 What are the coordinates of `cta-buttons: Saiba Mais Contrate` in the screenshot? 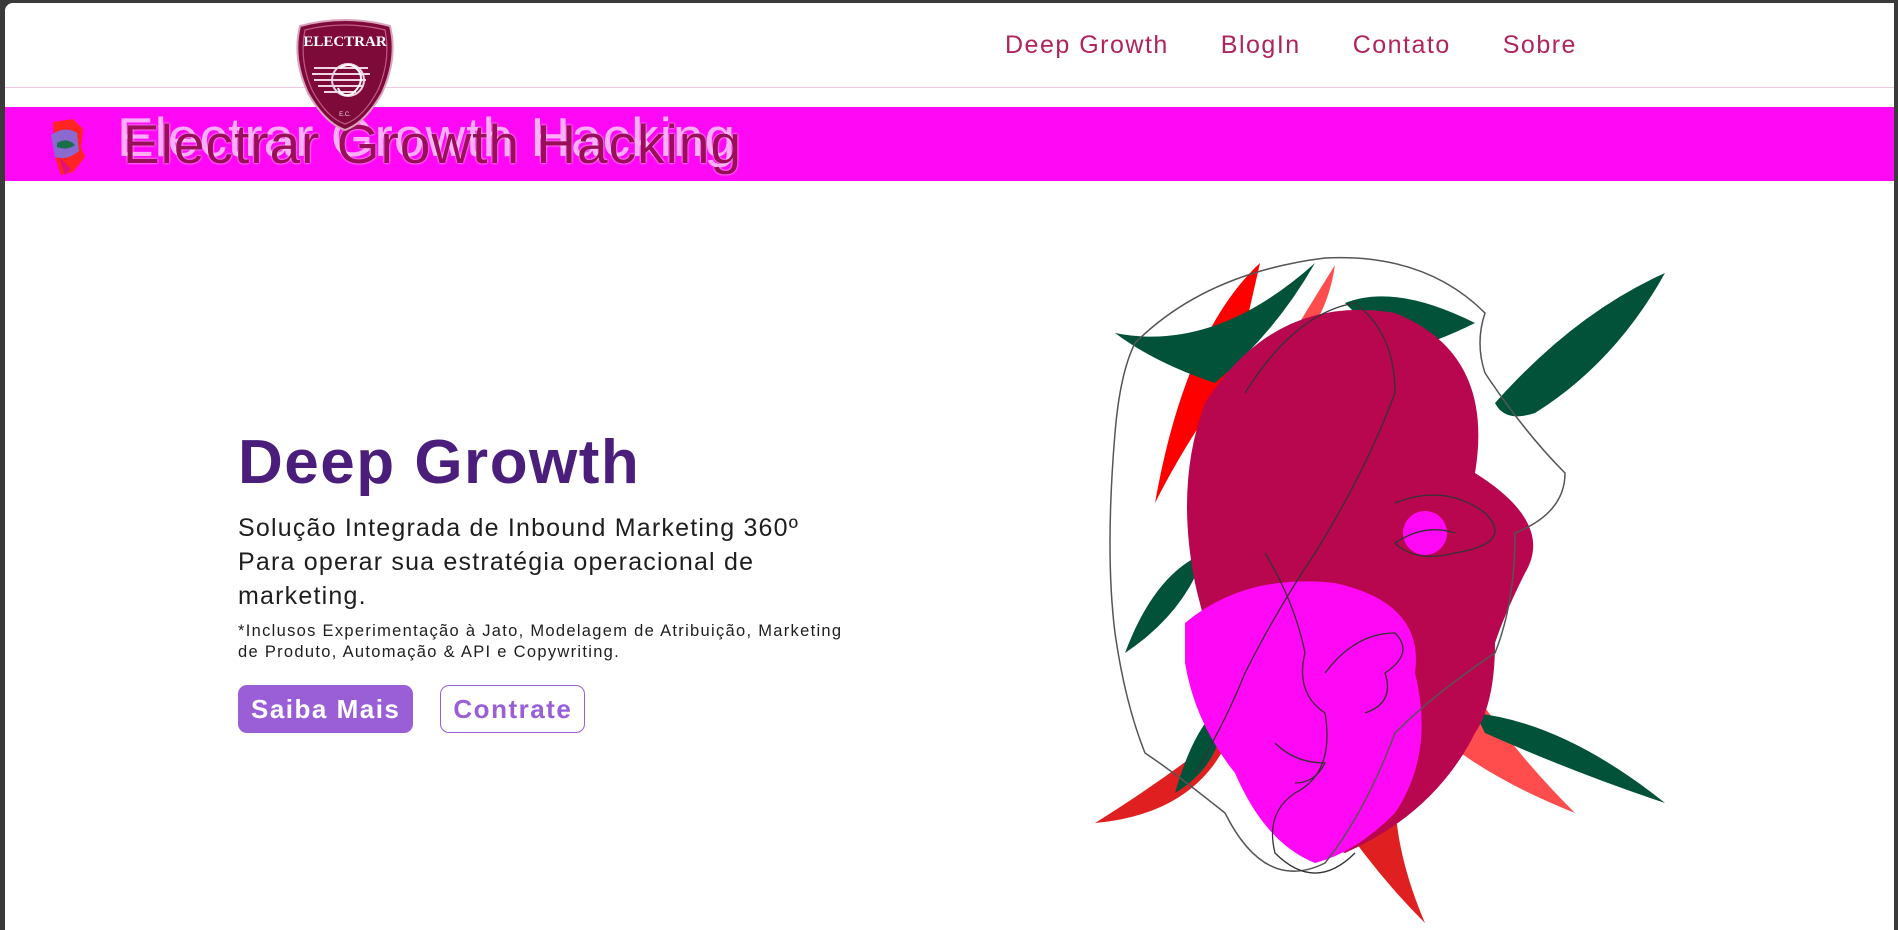 It's located at (548, 709).